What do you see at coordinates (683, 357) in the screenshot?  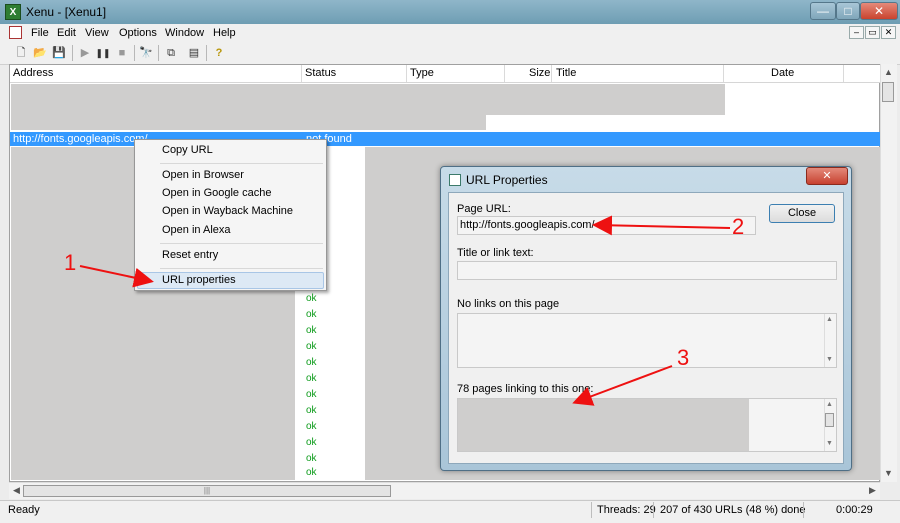 I see `annotation-number-3: 3` at bounding box center [683, 357].